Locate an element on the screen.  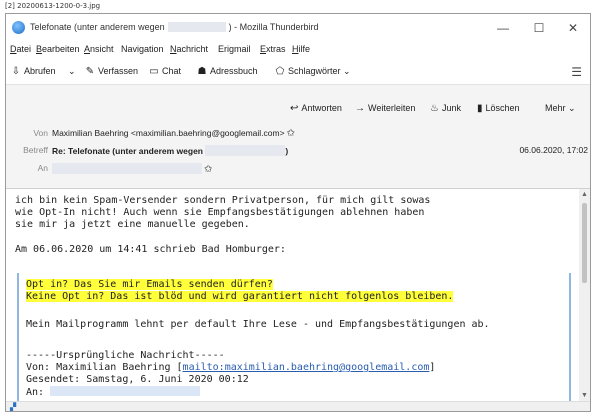
reply-button: ↩ Antworten is located at coordinates (316, 108).